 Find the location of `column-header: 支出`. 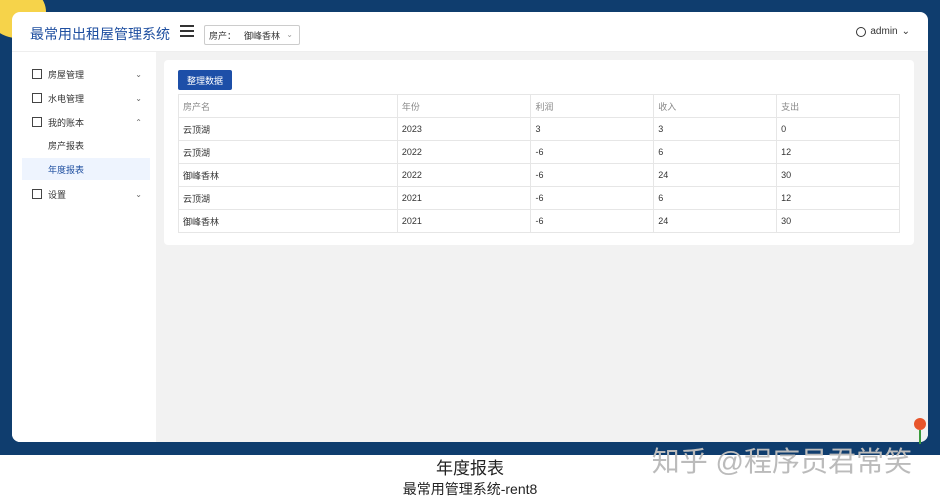

column-header: 支出 is located at coordinates (838, 106).